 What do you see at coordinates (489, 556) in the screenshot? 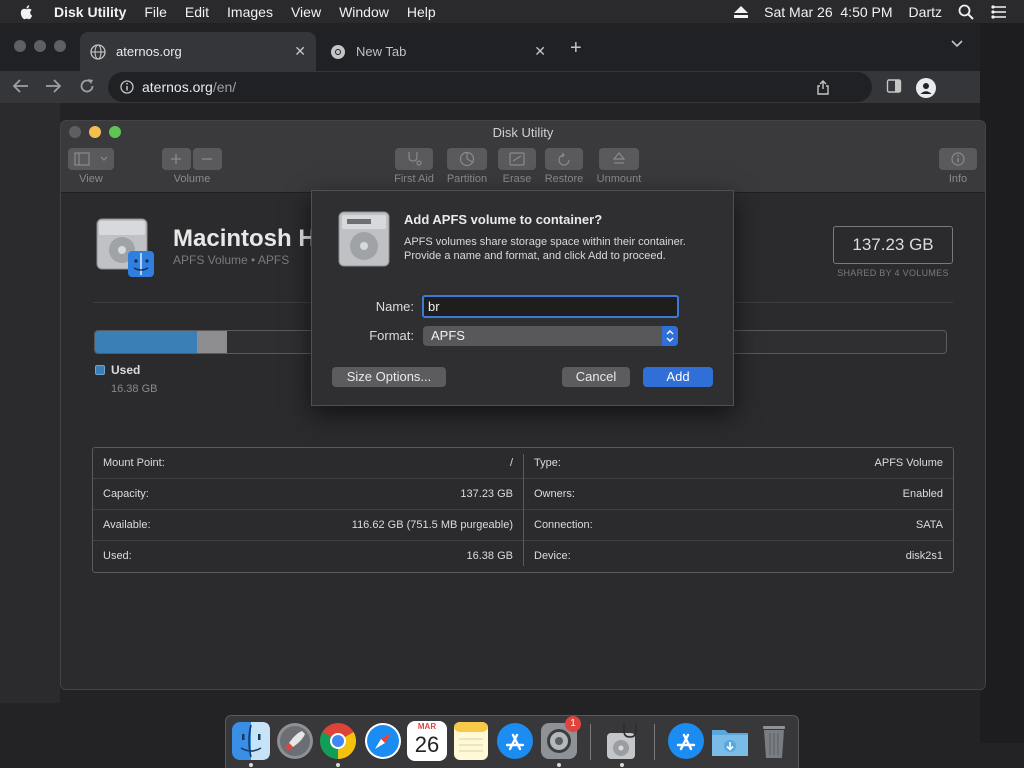
I see `info-value: 16.38 GB` at bounding box center [489, 556].